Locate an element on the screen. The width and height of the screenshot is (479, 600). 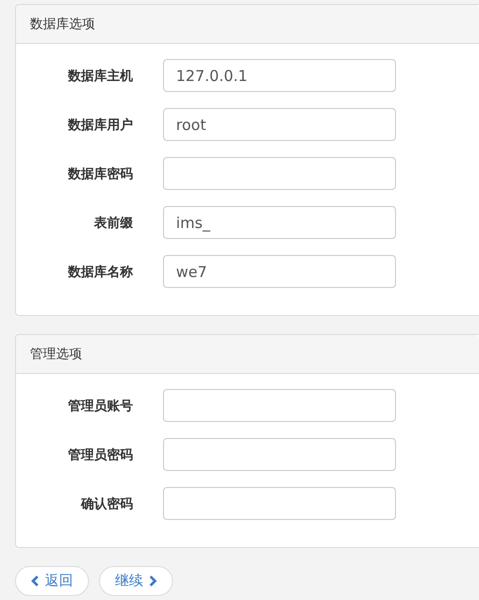
field-label: 数据库名称 is located at coordinates (99, 272).